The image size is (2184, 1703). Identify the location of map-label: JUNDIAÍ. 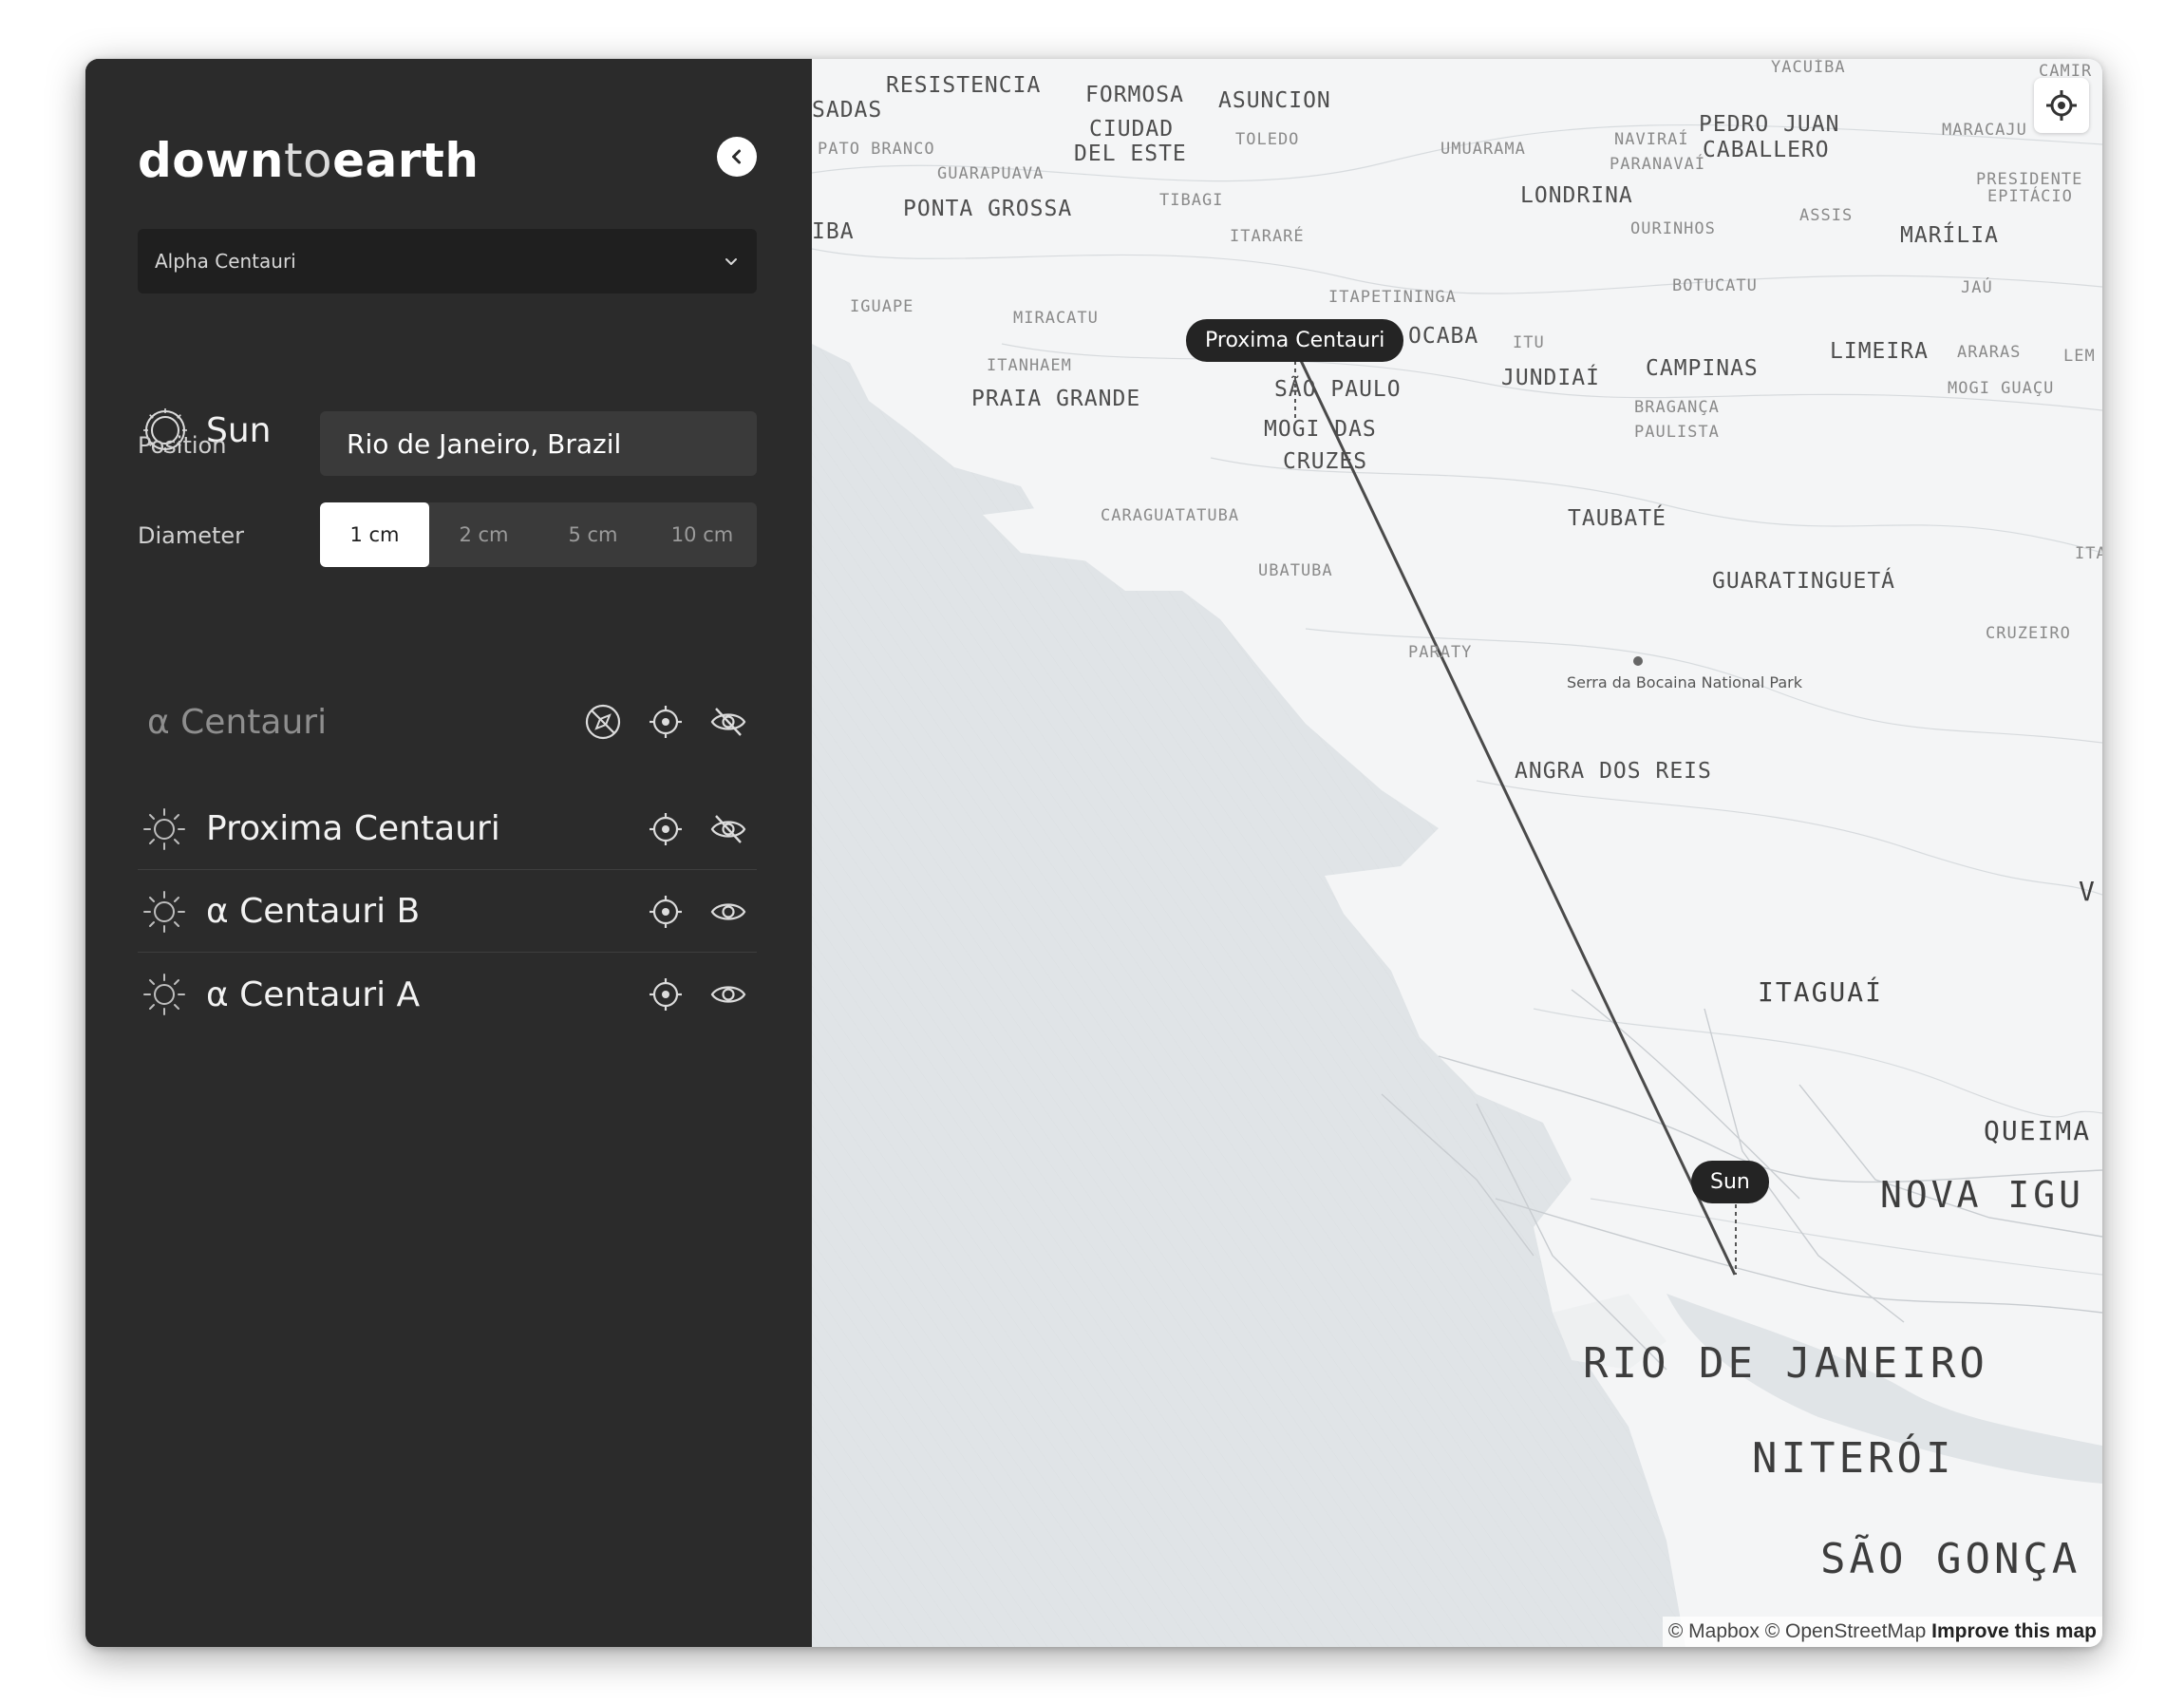
(1551, 378).